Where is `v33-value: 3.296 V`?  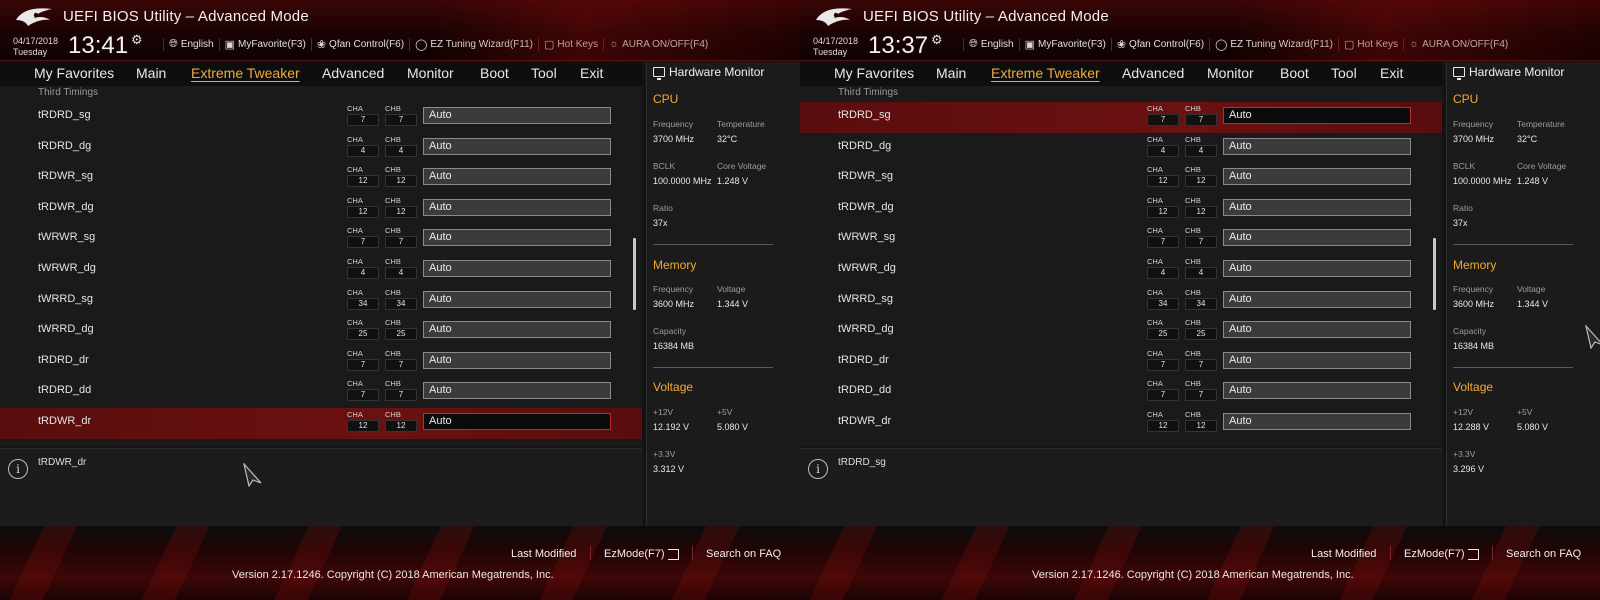
v33-value: 3.296 V is located at coordinates (1469, 469).